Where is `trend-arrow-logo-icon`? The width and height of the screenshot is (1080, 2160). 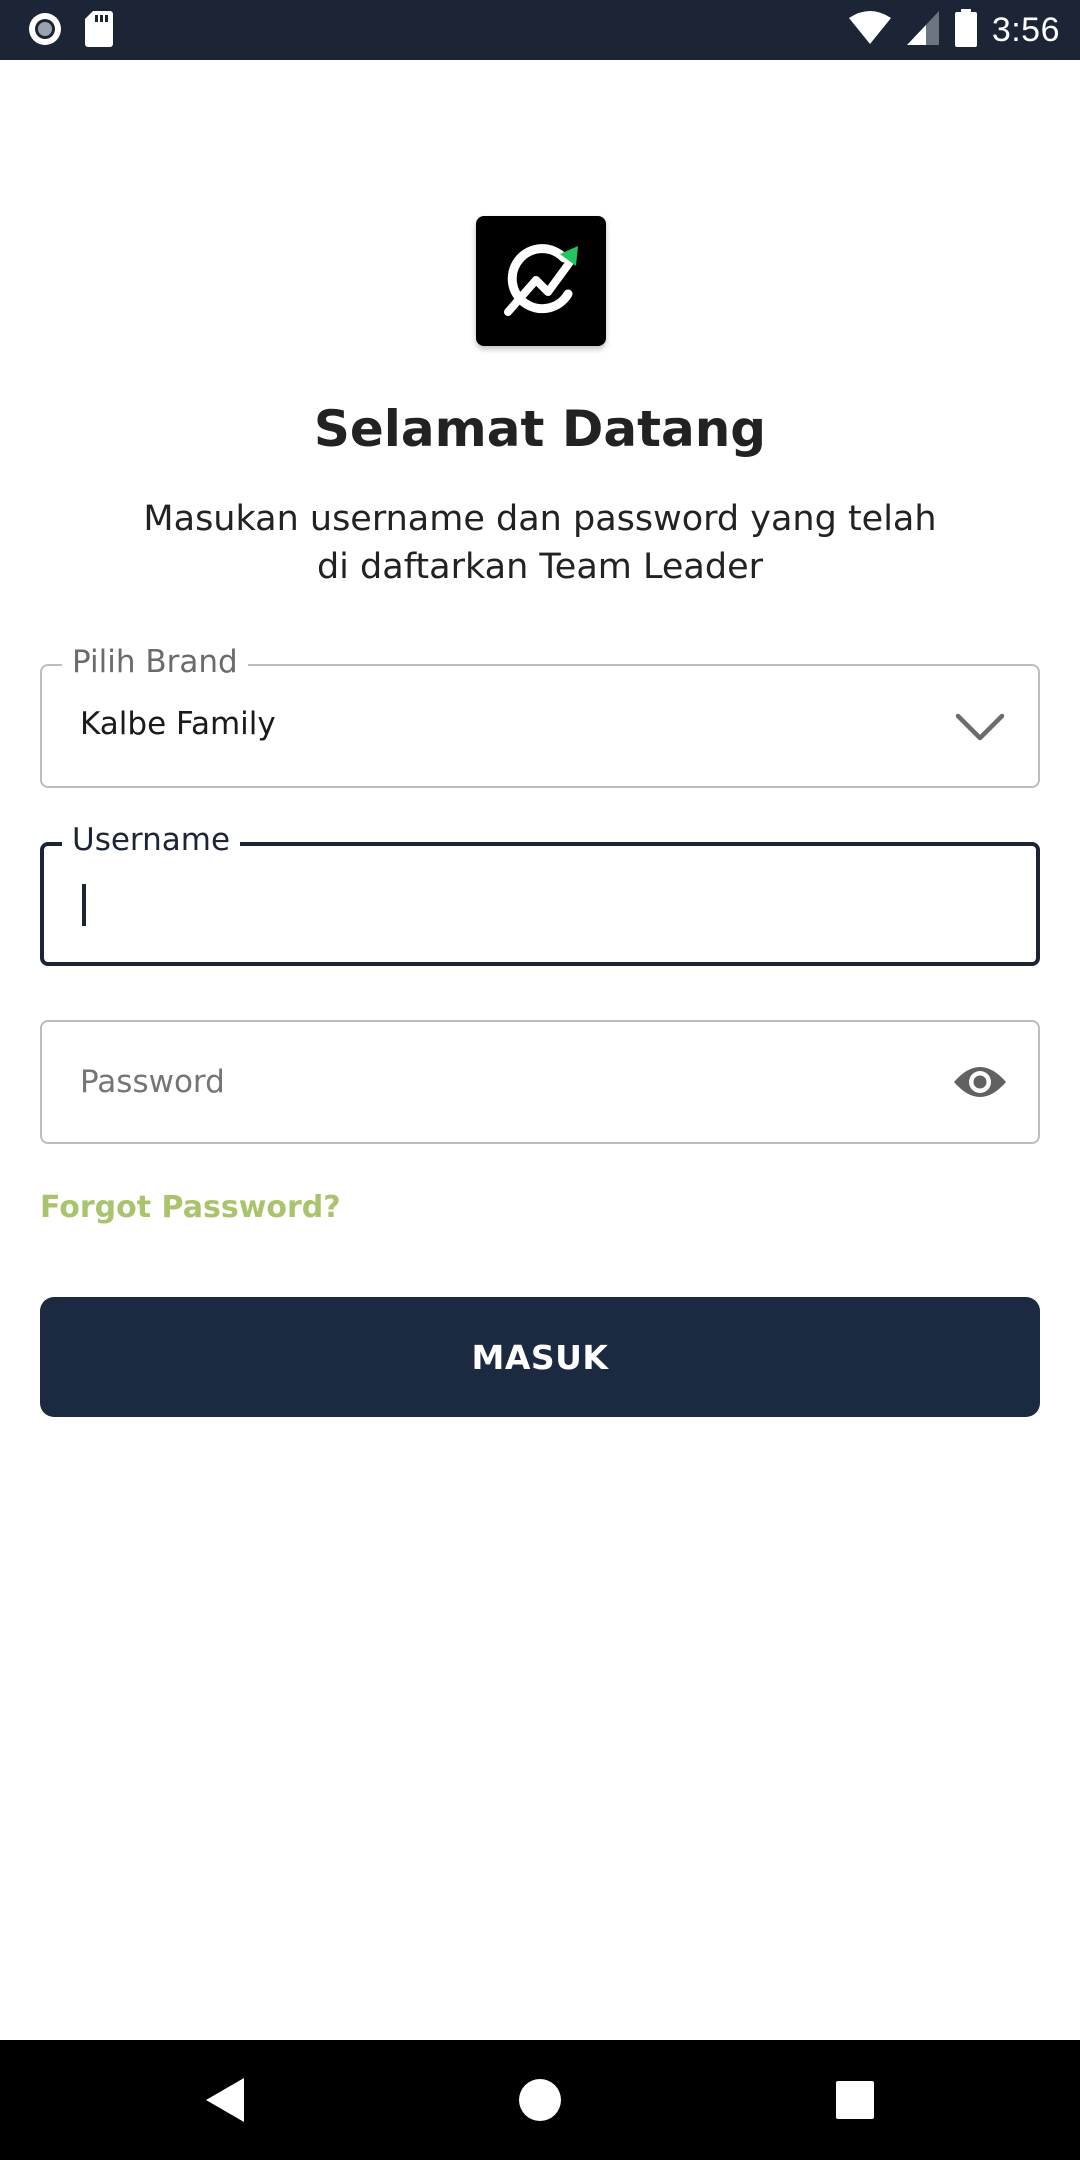 trend-arrow-logo-icon is located at coordinates (541, 281).